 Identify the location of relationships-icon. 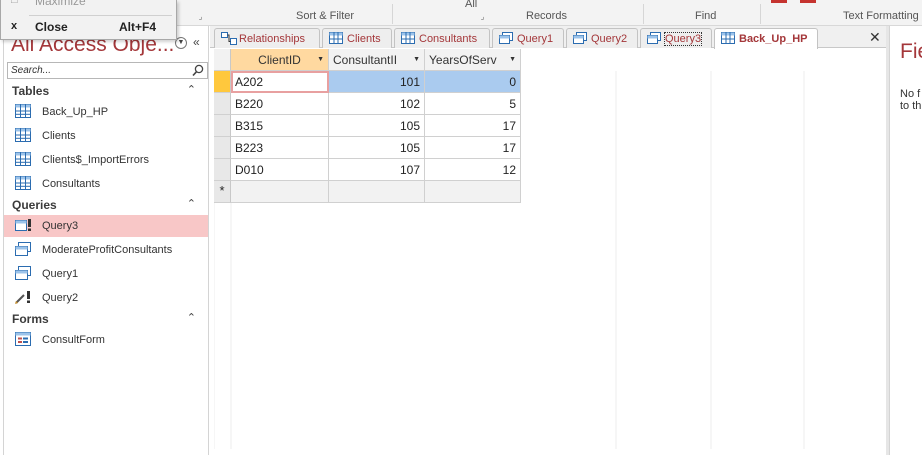
(229, 40).